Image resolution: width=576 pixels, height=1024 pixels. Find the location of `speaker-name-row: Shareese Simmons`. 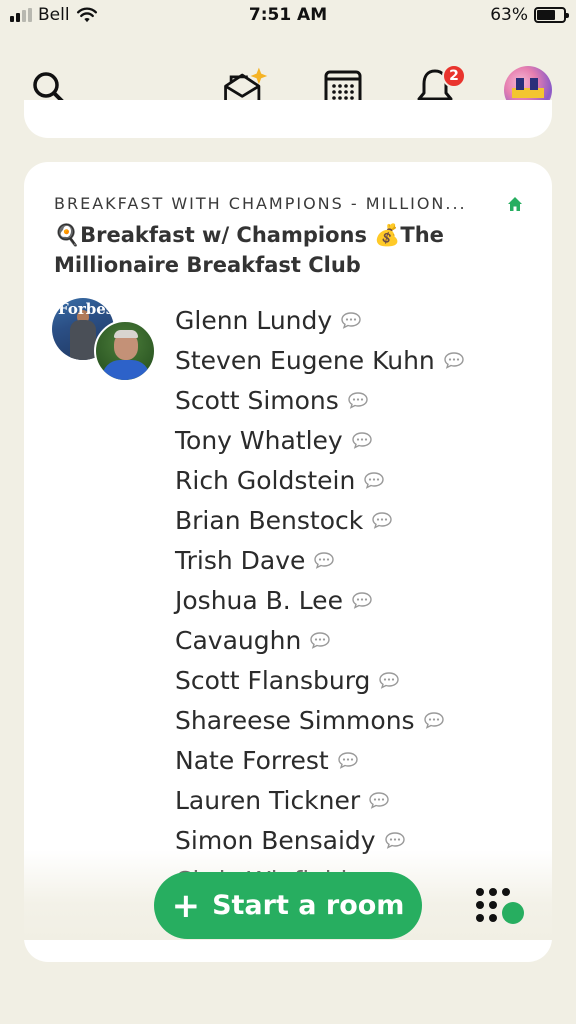

speaker-name-row: Shareese Simmons is located at coordinates (320, 720).